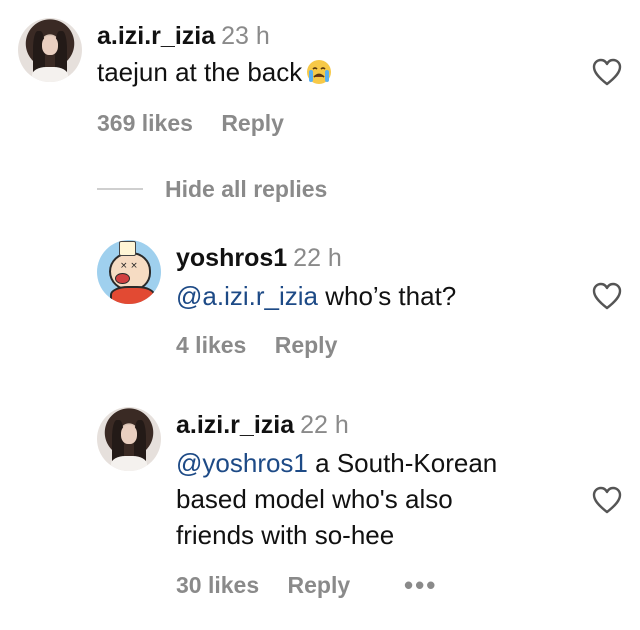  I want to click on mention-link: @yoshros1, so click(242, 463).